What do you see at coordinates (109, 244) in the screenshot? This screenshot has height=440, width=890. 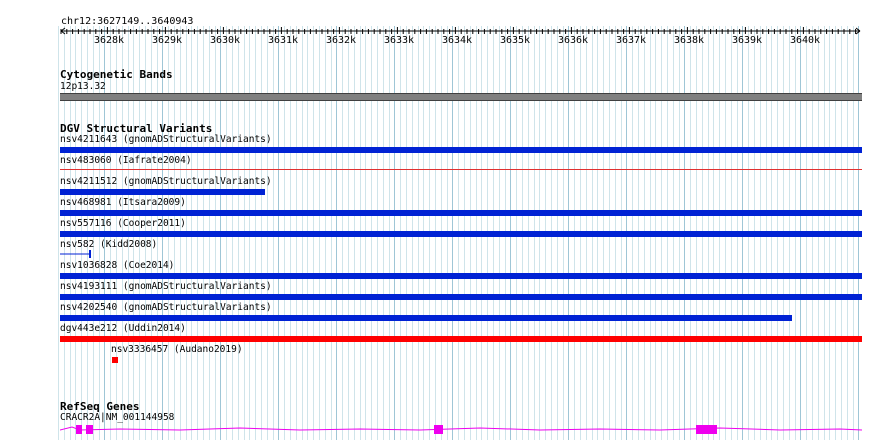 I see `feature-label: nsv582 (Kidd2008)` at bounding box center [109, 244].